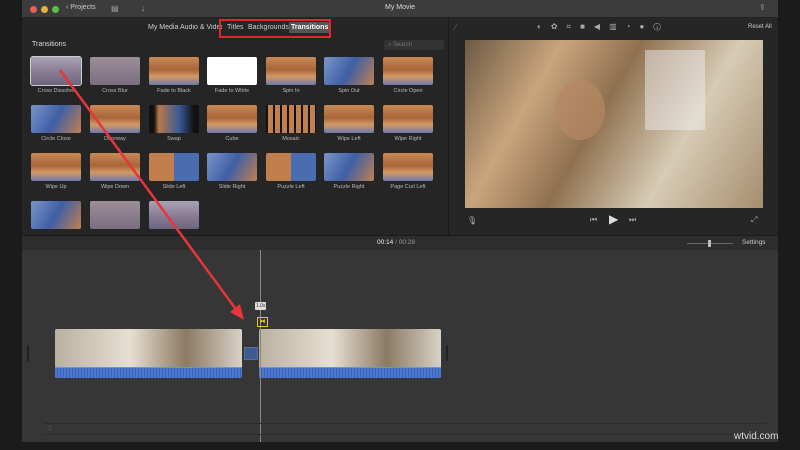 This screenshot has height=450, width=800. Describe the element at coordinates (237, 312) in the screenshot. I see `arrow-head` at that location.